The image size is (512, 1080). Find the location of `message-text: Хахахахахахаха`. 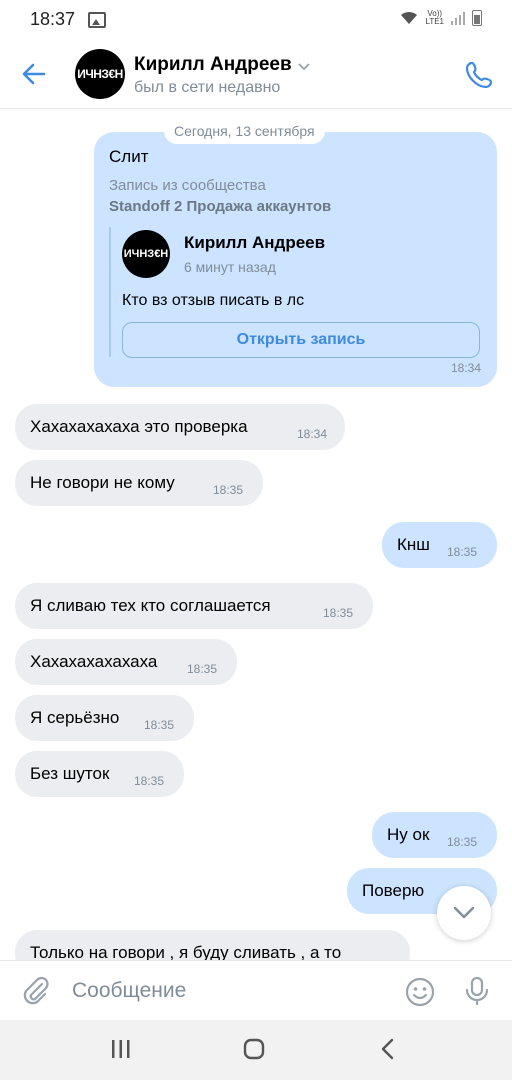

message-text: Хахахахахахаха is located at coordinates (94, 661).